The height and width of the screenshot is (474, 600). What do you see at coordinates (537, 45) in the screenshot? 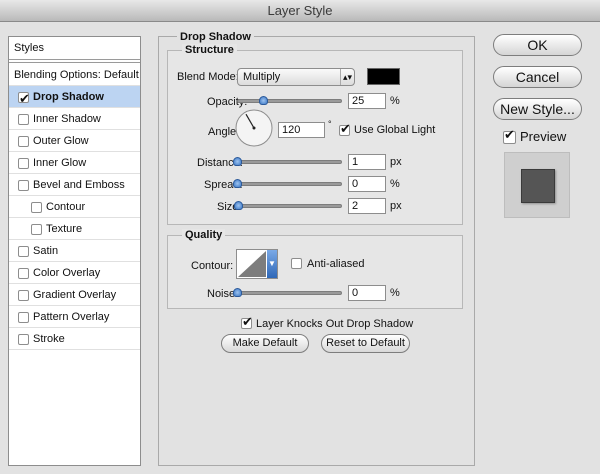
I see `ok-button: OK` at bounding box center [537, 45].